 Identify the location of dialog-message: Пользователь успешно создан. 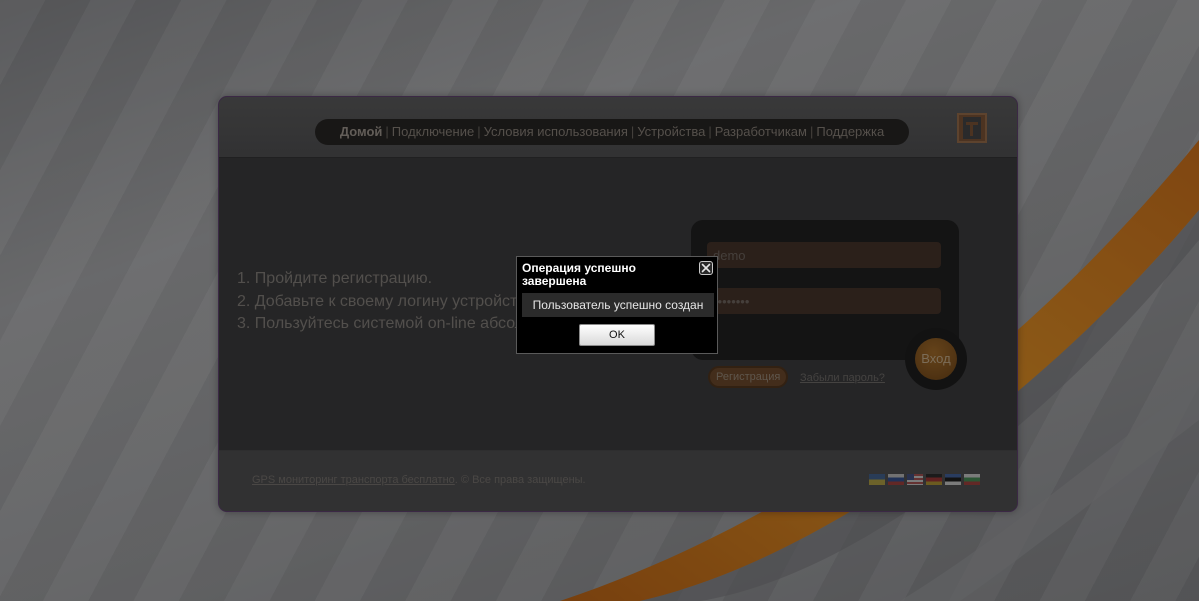
(618, 305).